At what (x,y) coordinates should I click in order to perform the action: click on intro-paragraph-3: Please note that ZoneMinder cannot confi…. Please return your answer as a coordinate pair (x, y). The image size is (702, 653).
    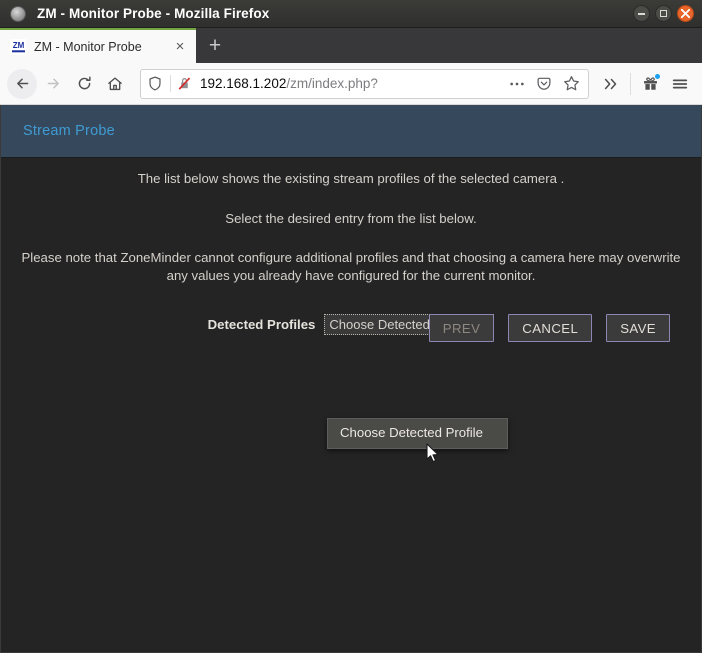
    Looking at the image, I should click on (351, 266).